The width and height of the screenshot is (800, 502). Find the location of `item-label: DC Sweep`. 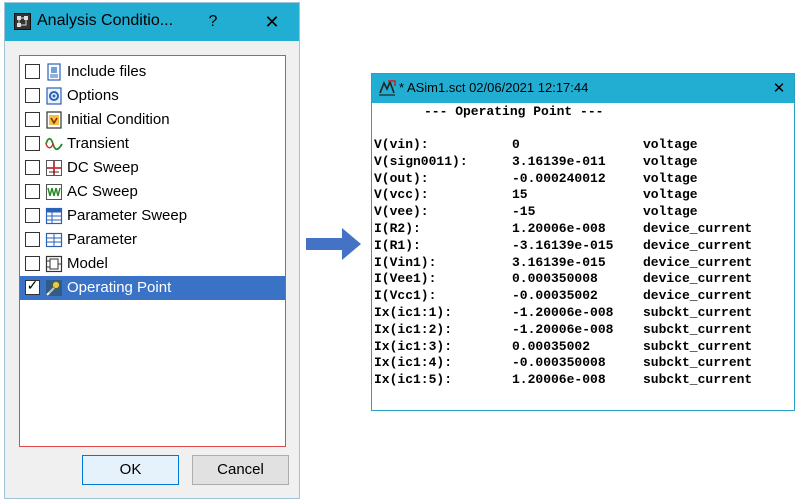

item-label: DC Sweep is located at coordinates (103, 167).